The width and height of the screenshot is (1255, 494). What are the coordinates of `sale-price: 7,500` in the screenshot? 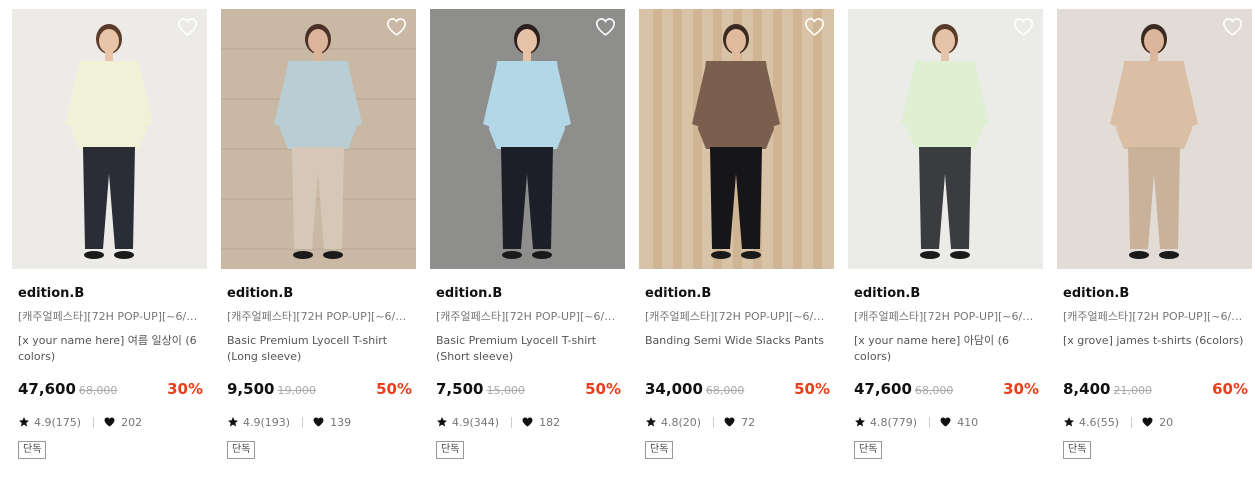 It's located at (460, 389).